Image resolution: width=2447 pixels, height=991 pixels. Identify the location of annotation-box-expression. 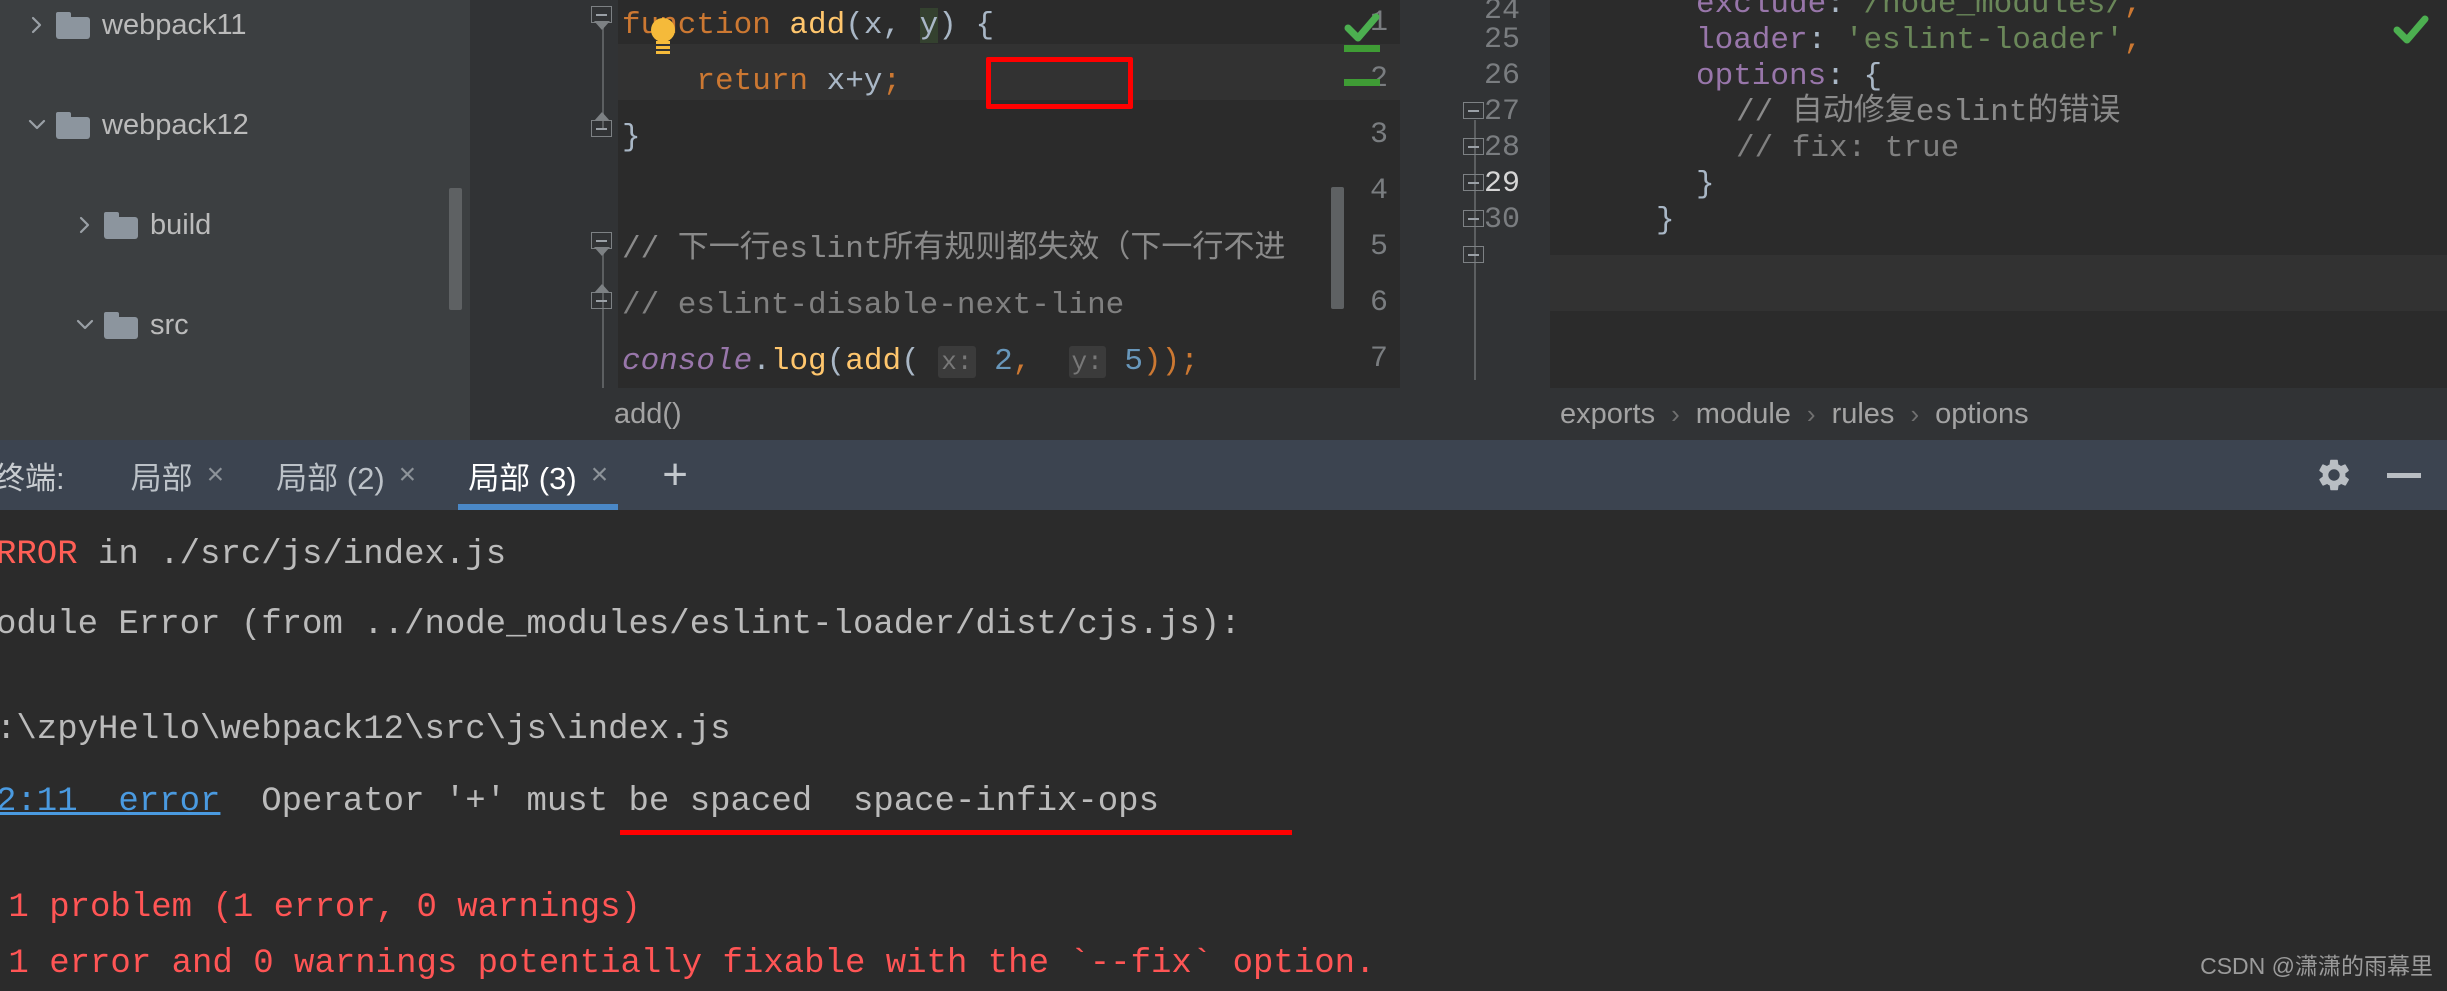
(1059, 83).